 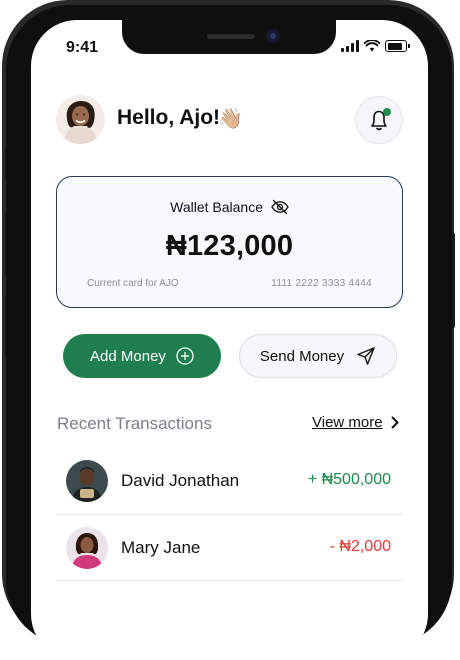 What do you see at coordinates (229, 246) in the screenshot?
I see `wallet-balance: ₦123,000` at bounding box center [229, 246].